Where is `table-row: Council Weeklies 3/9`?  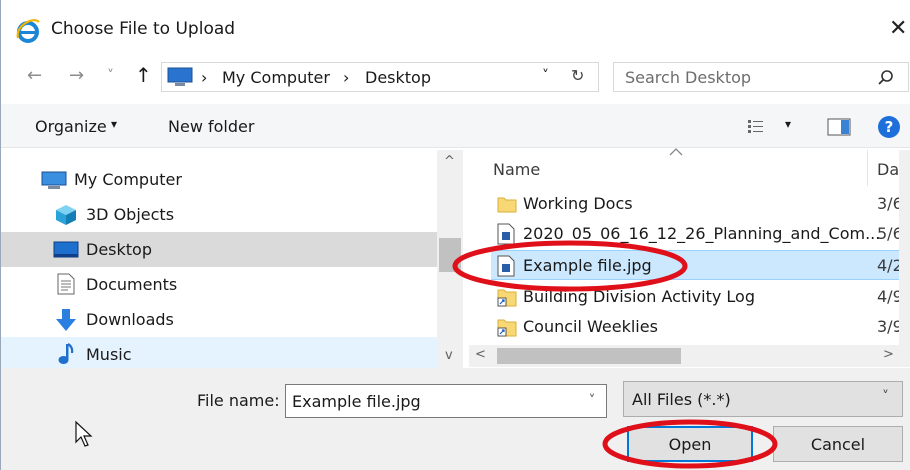 table-row: Council Weeklies 3/9 is located at coordinates (700, 327).